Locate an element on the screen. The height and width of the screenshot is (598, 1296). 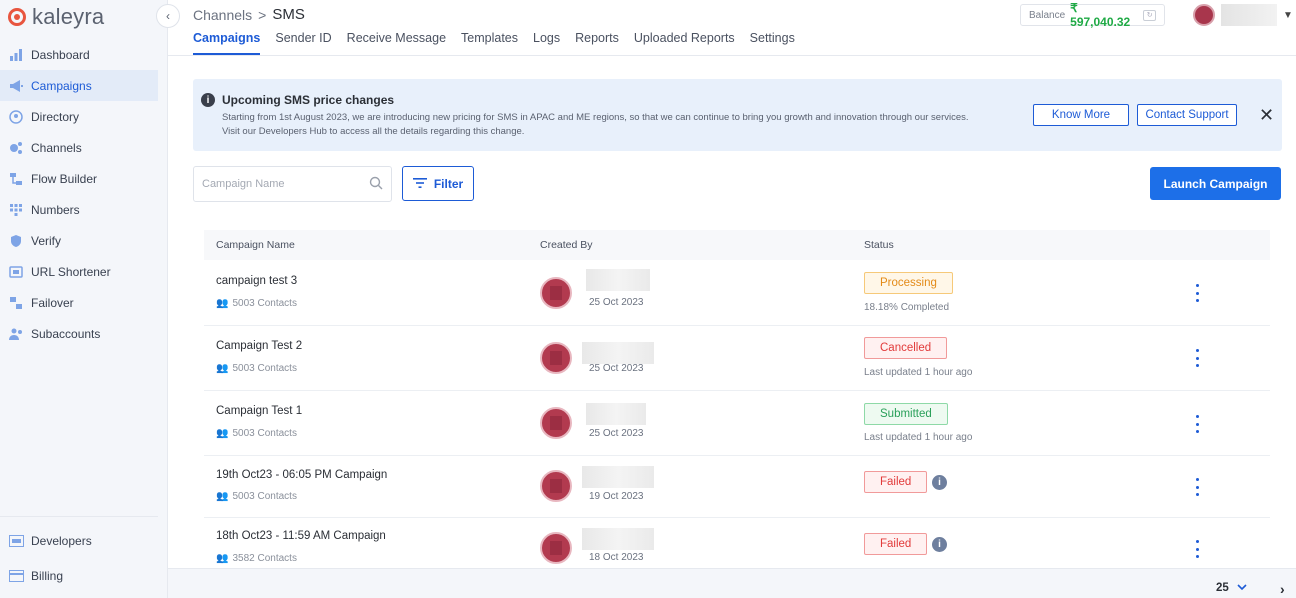
sidebar-item-campaigns: Campaigns is located at coordinates (79, 85).